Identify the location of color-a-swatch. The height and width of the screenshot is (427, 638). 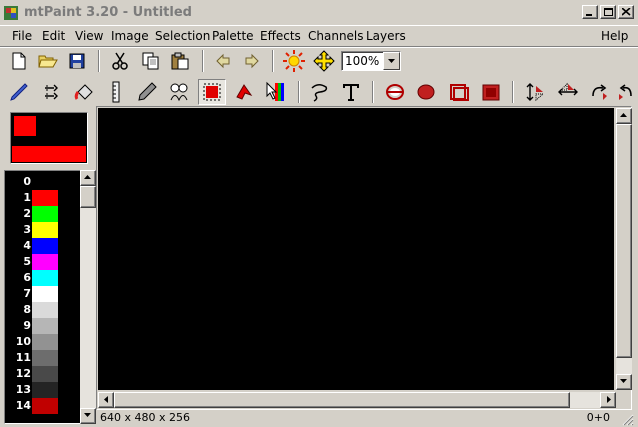
(25, 126).